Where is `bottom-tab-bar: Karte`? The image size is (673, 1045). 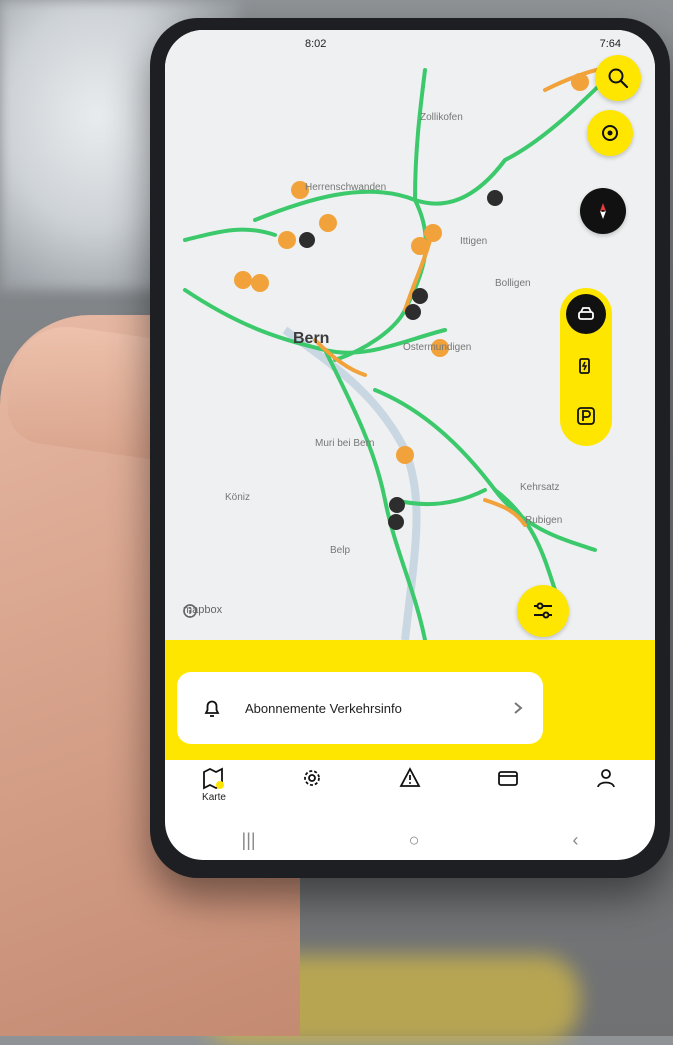
bottom-tab-bar: Karte is located at coordinates (410, 789).